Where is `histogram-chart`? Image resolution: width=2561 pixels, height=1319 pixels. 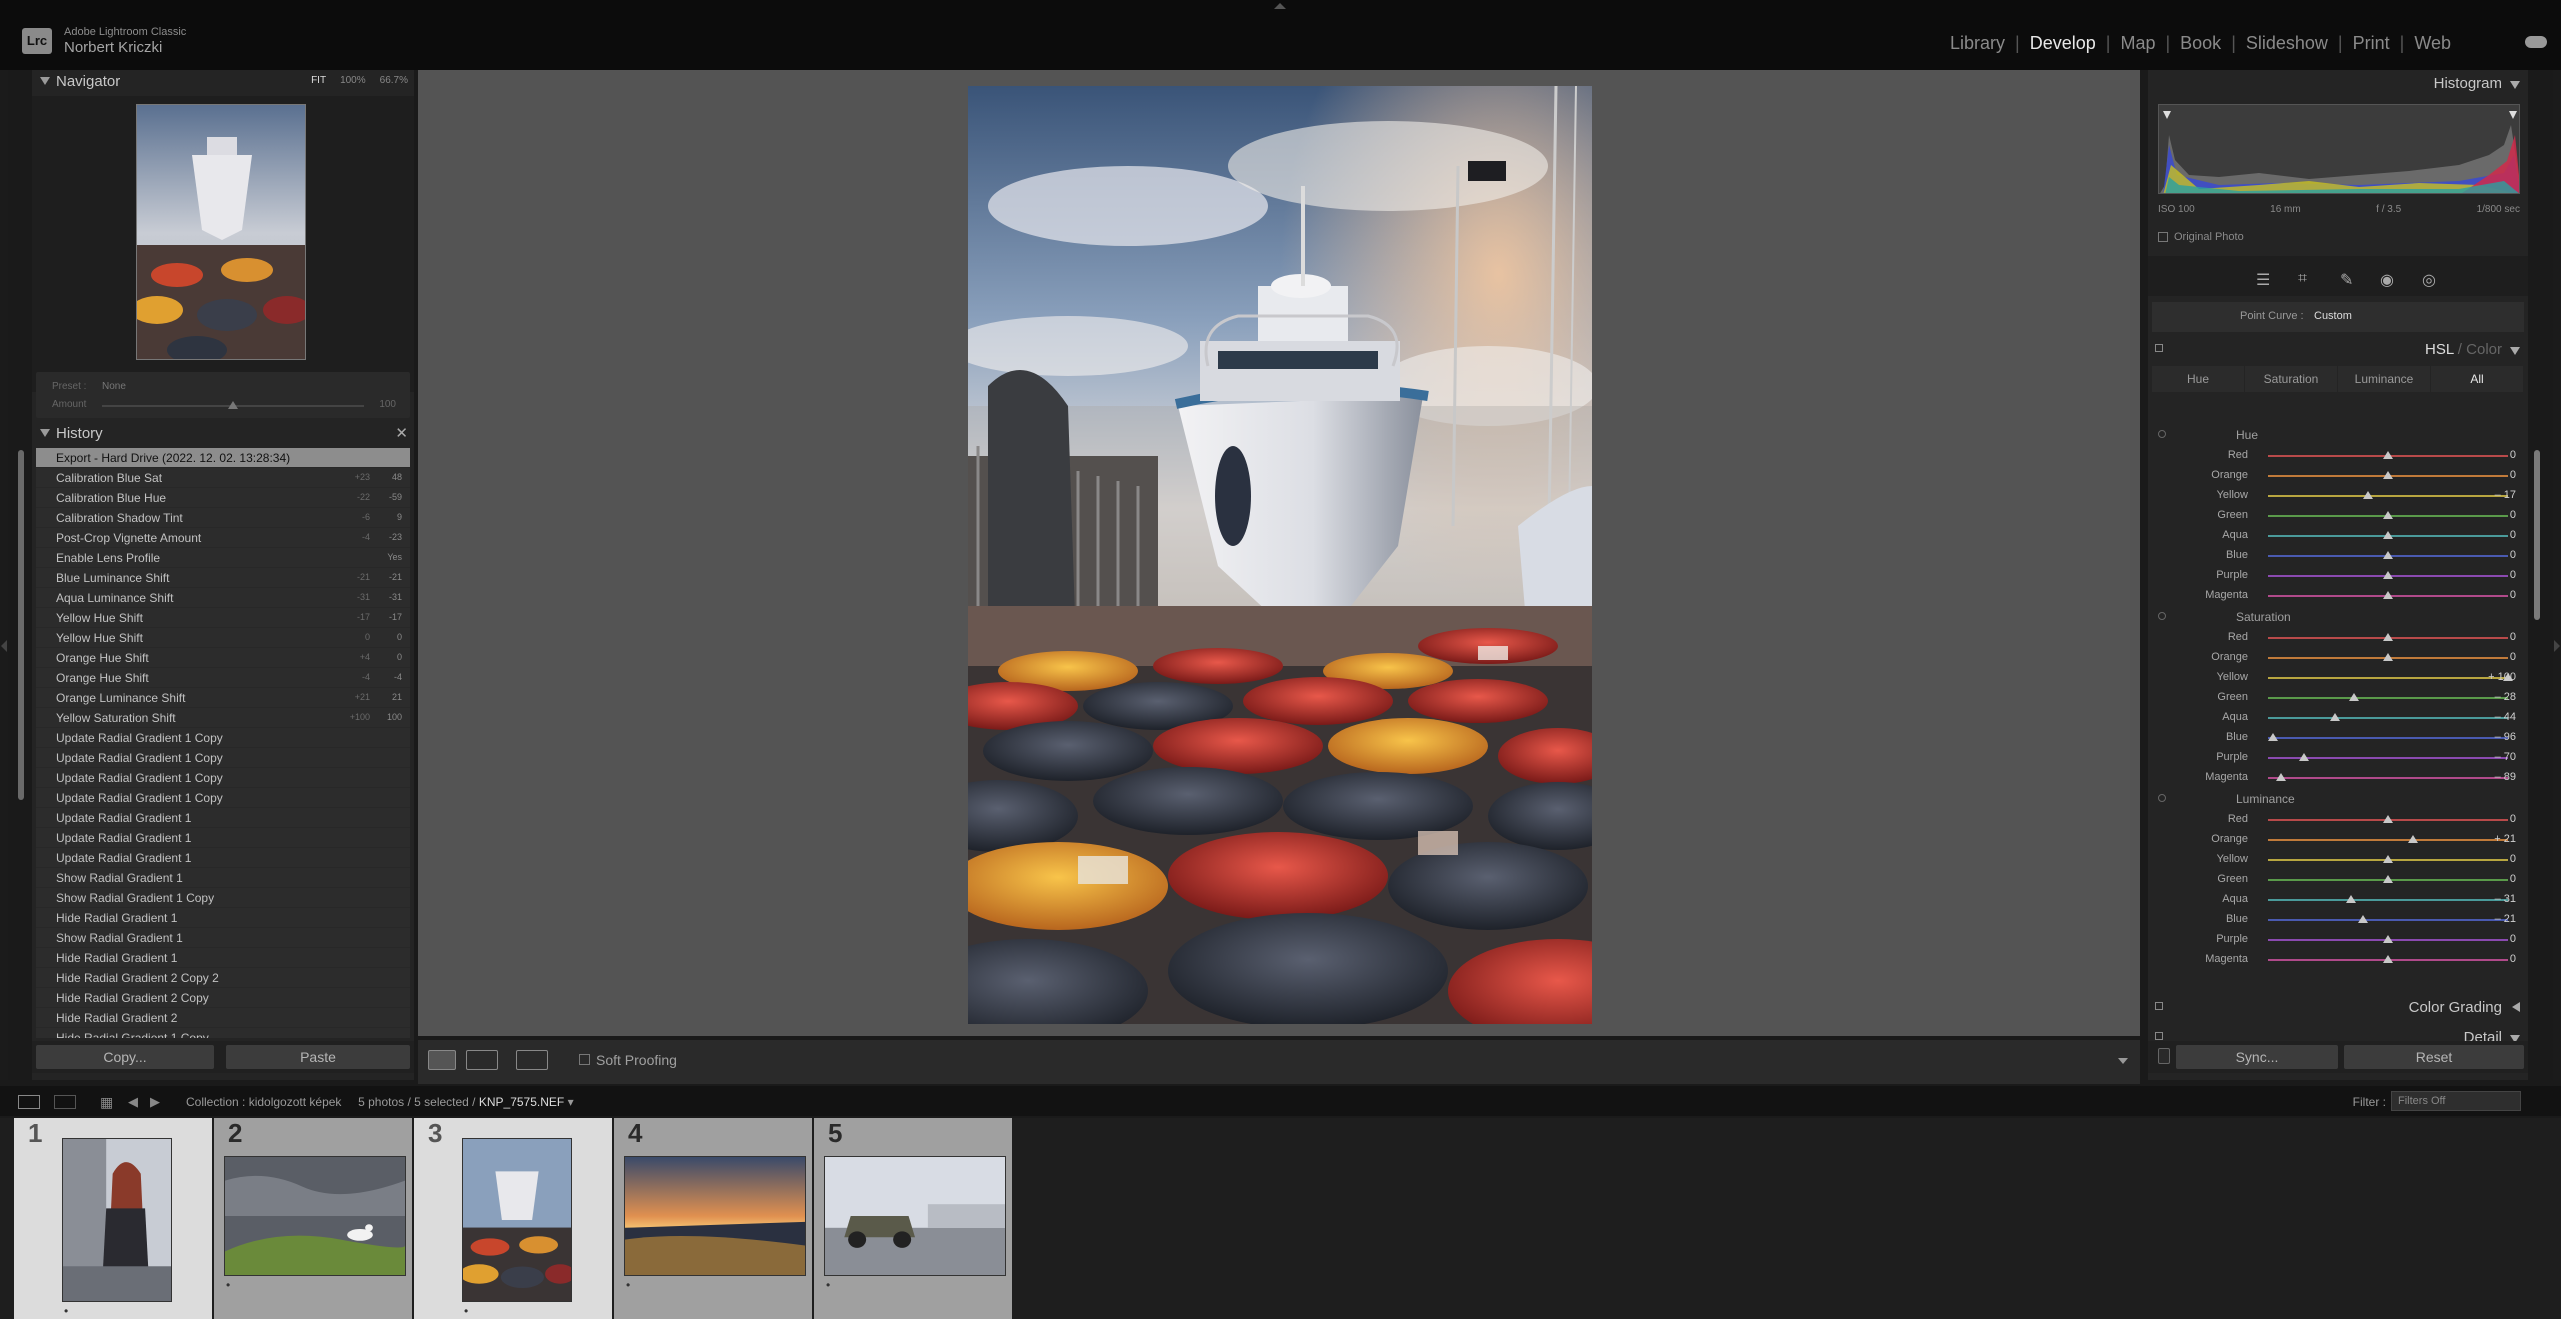
histogram-chart is located at coordinates (2339, 149).